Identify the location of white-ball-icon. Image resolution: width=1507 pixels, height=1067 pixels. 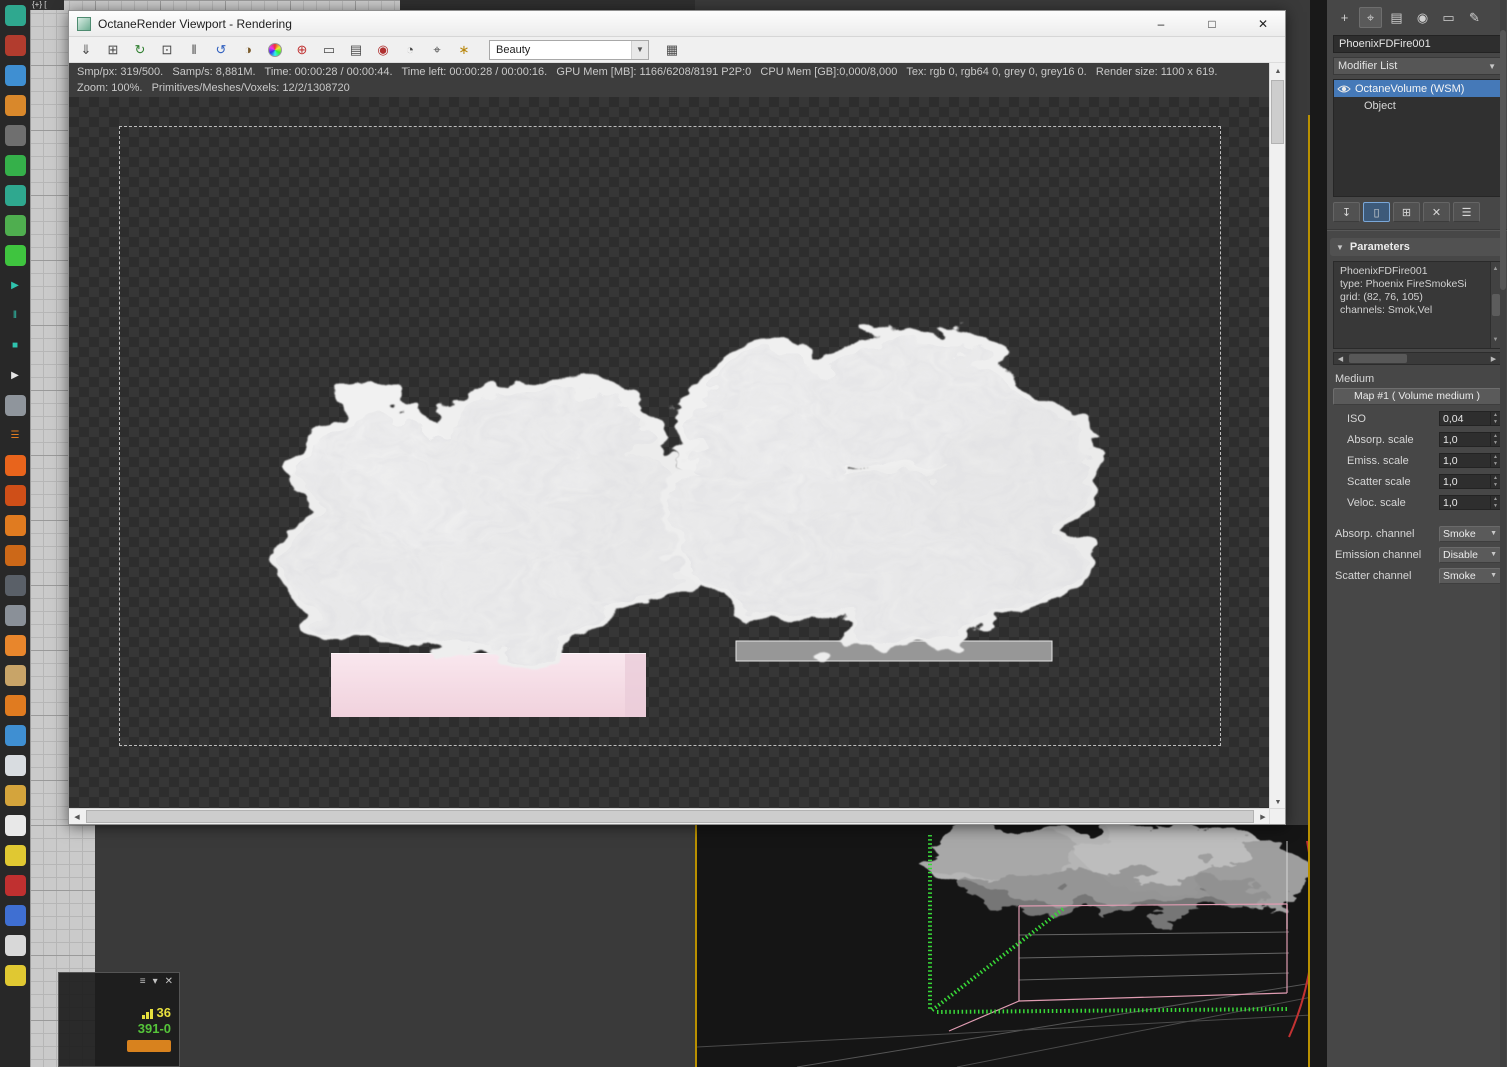
(15, 945).